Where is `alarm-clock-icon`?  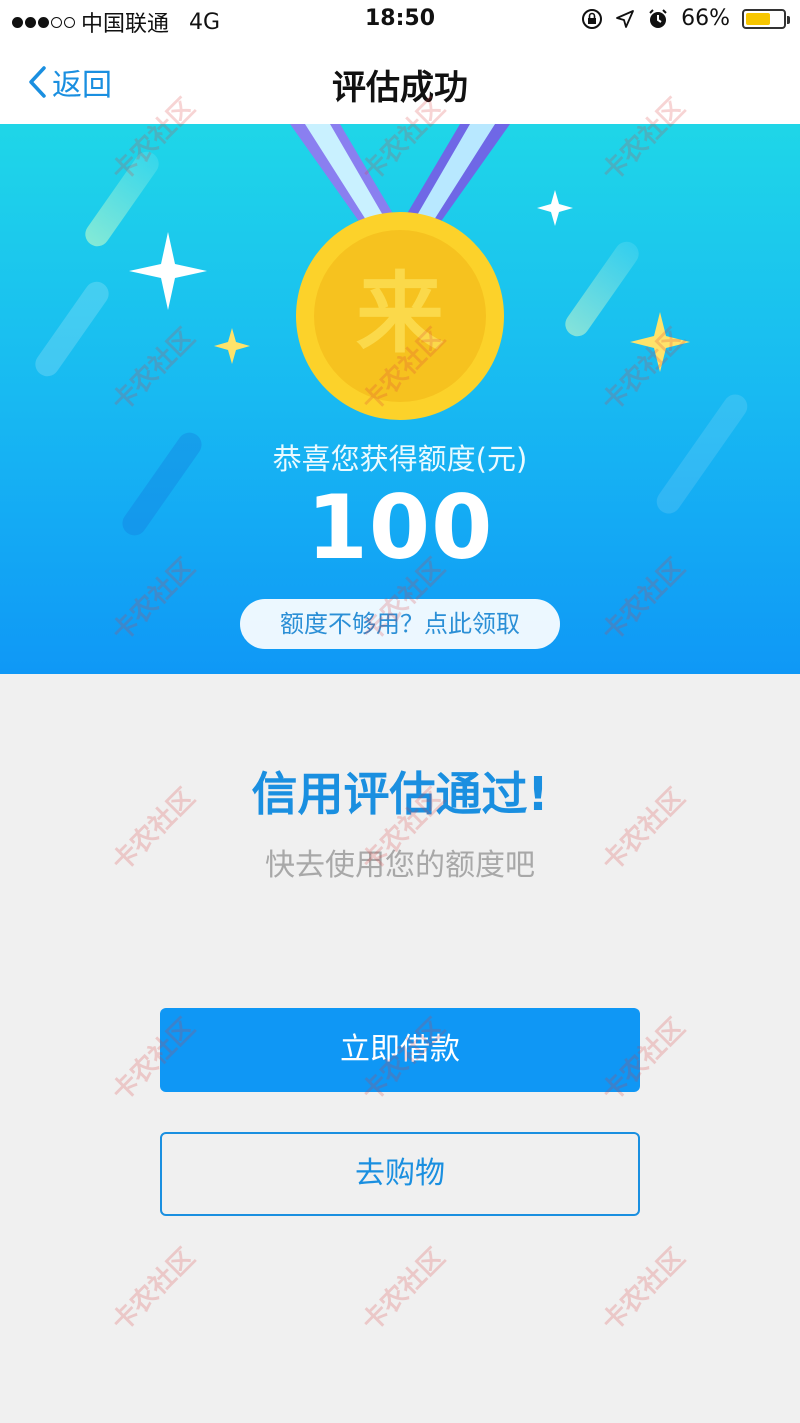 alarm-clock-icon is located at coordinates (658, 18).